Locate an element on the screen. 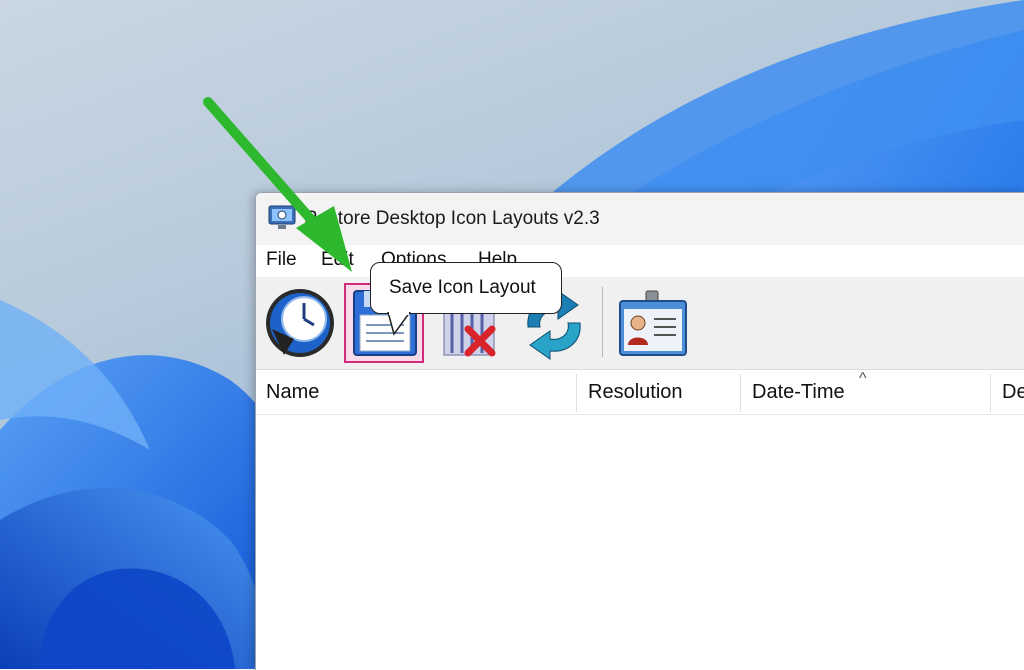 This screenshot has height=670, width=1024. window-title: Restore Desktop Icon Layouts v2.3 is located at coordinates (452, 218).